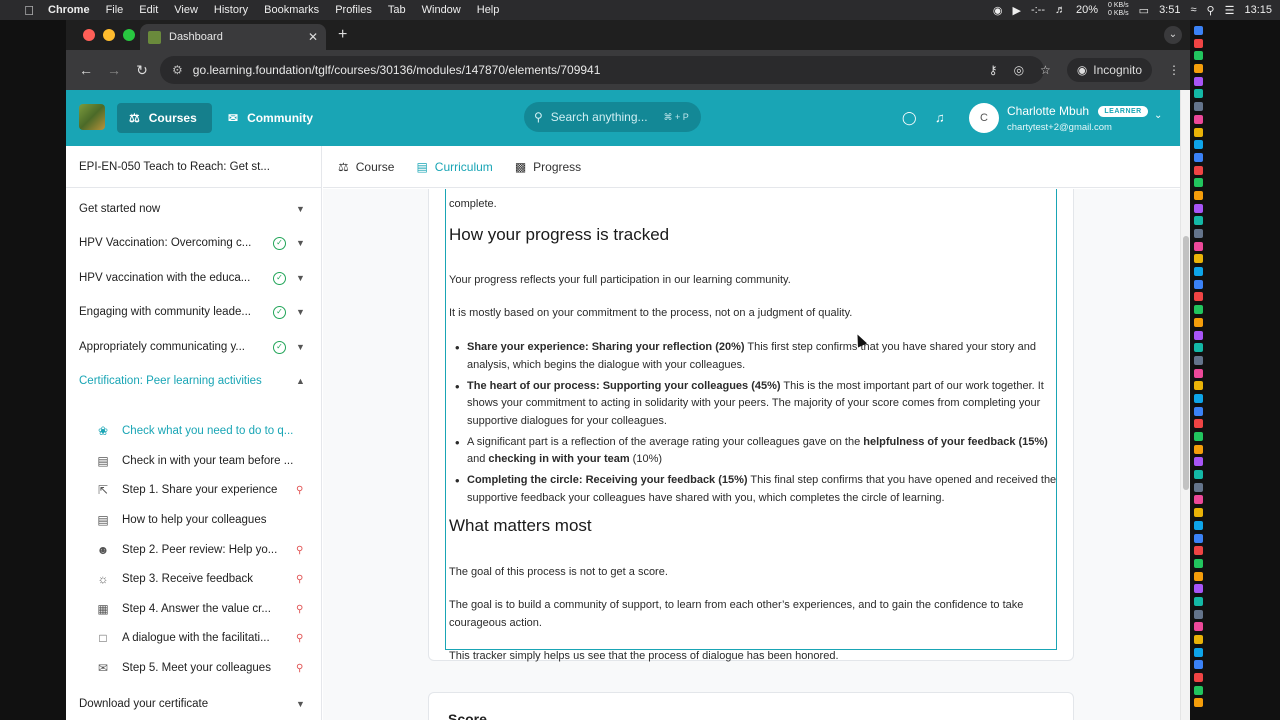 The image size is (1280, 720). I want to click on section-community-leaders: Engaging with community leade... ✓ ▼, so click(194, 312).